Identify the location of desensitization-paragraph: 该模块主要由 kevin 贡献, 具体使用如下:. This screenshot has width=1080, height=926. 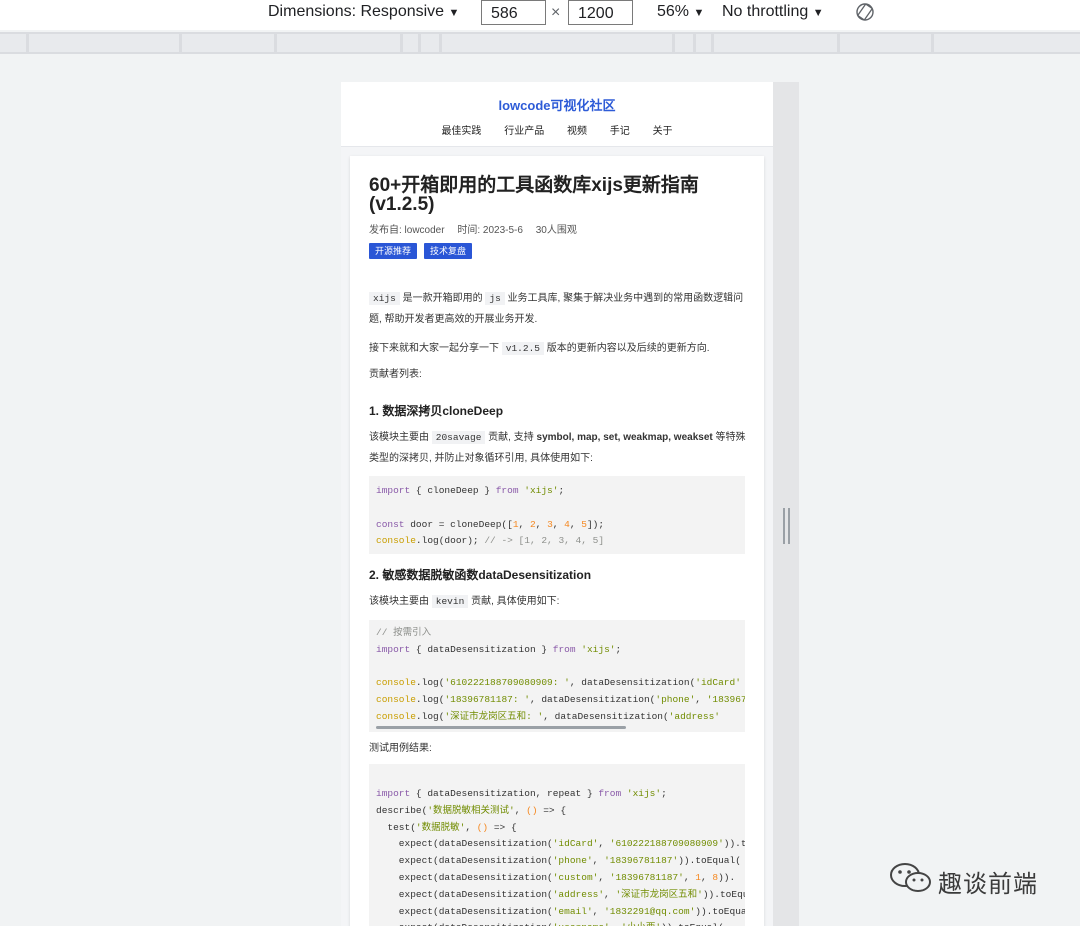
(558, 601).